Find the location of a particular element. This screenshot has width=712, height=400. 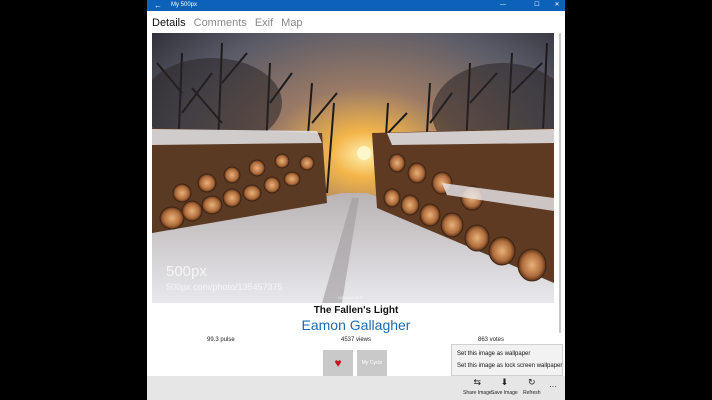

maximize-button: ☐ is located at coordinates (537, 5).